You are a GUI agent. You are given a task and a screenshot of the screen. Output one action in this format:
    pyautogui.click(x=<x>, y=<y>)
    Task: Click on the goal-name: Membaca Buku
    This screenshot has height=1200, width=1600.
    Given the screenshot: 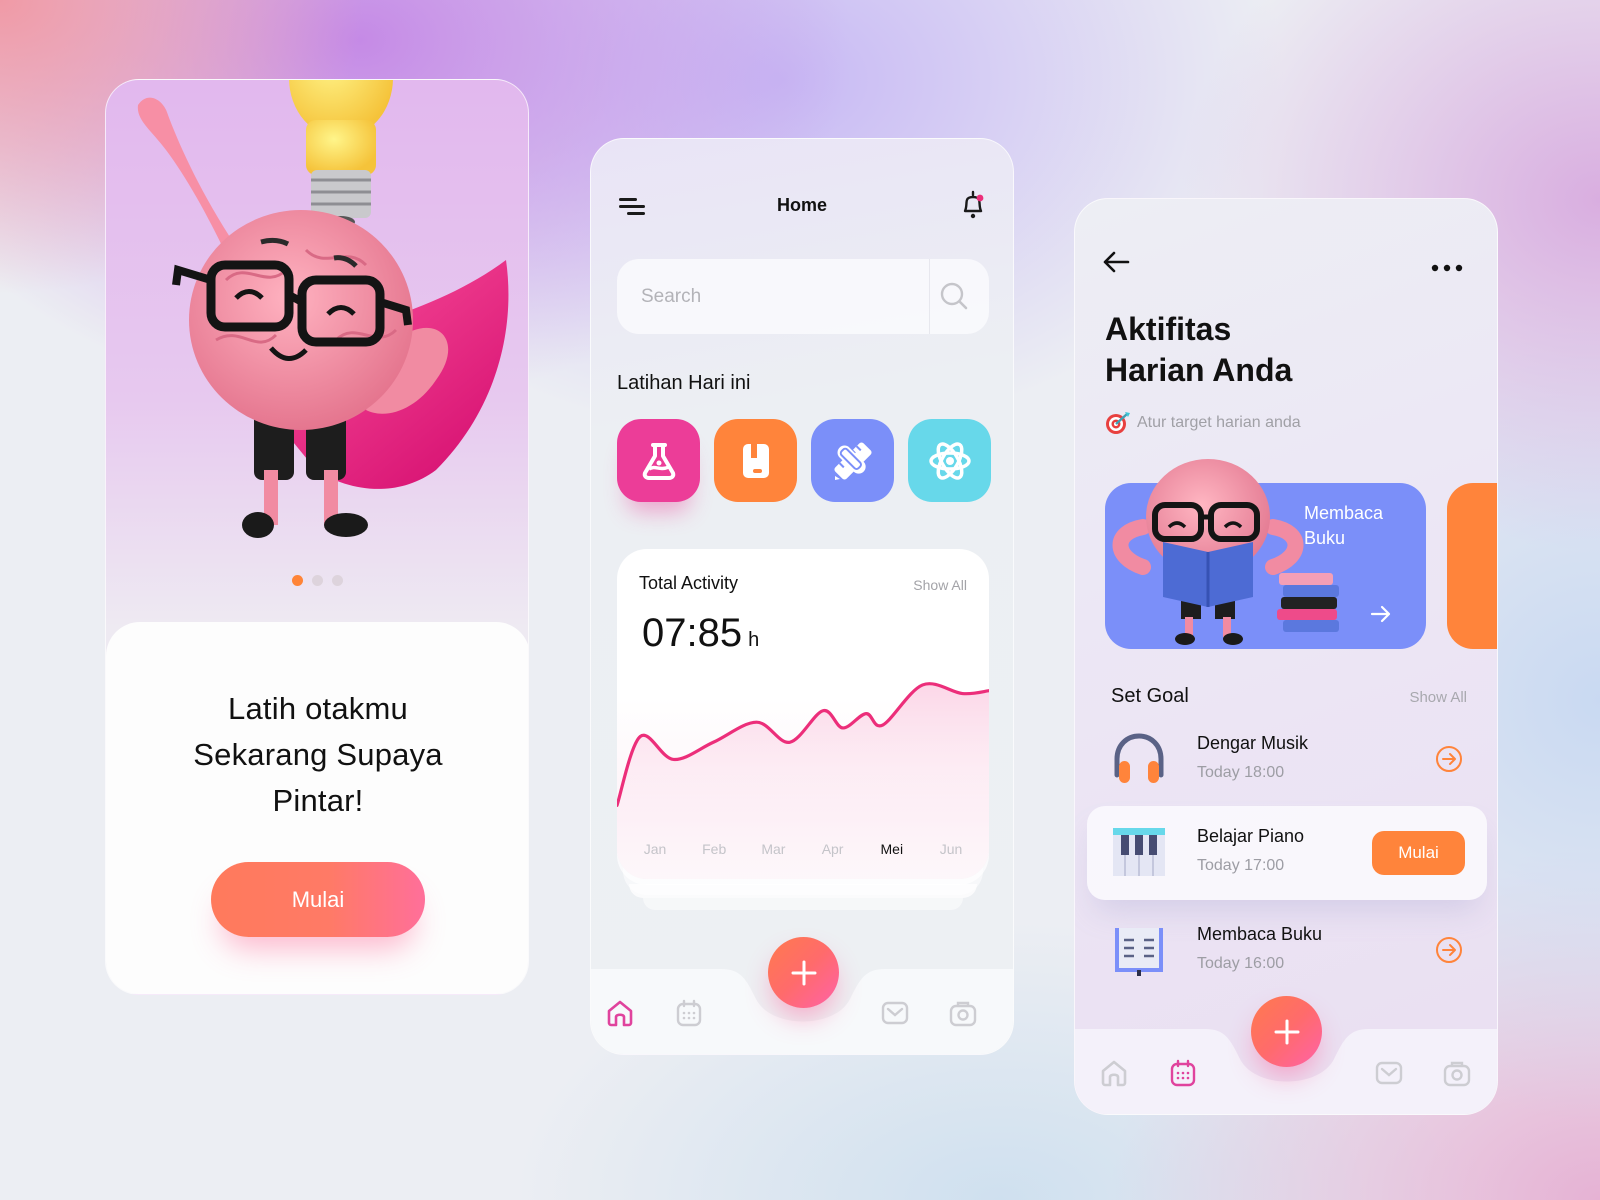 What is the action you would take?
    pyautogui.click(x=1260, y=934)
    